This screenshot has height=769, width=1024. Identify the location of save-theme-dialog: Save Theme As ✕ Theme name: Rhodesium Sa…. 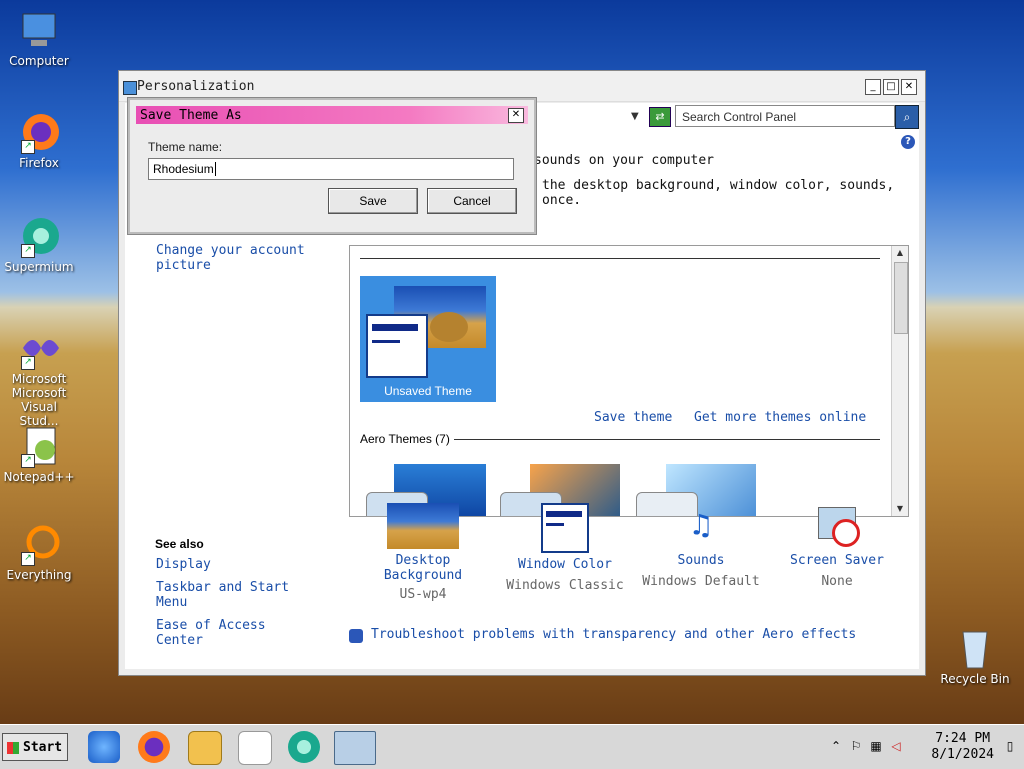
(332, 166).